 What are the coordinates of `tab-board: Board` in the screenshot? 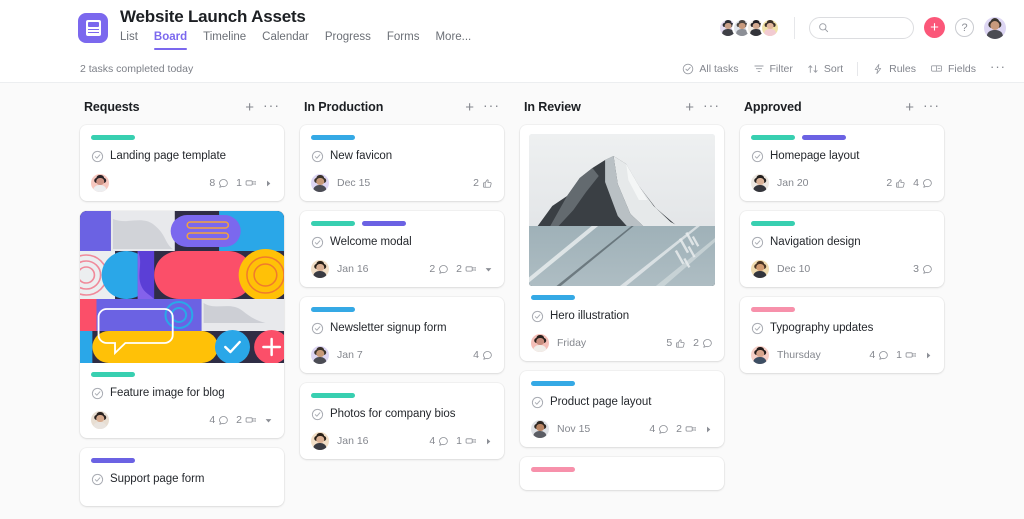 It's located at (170, 40).